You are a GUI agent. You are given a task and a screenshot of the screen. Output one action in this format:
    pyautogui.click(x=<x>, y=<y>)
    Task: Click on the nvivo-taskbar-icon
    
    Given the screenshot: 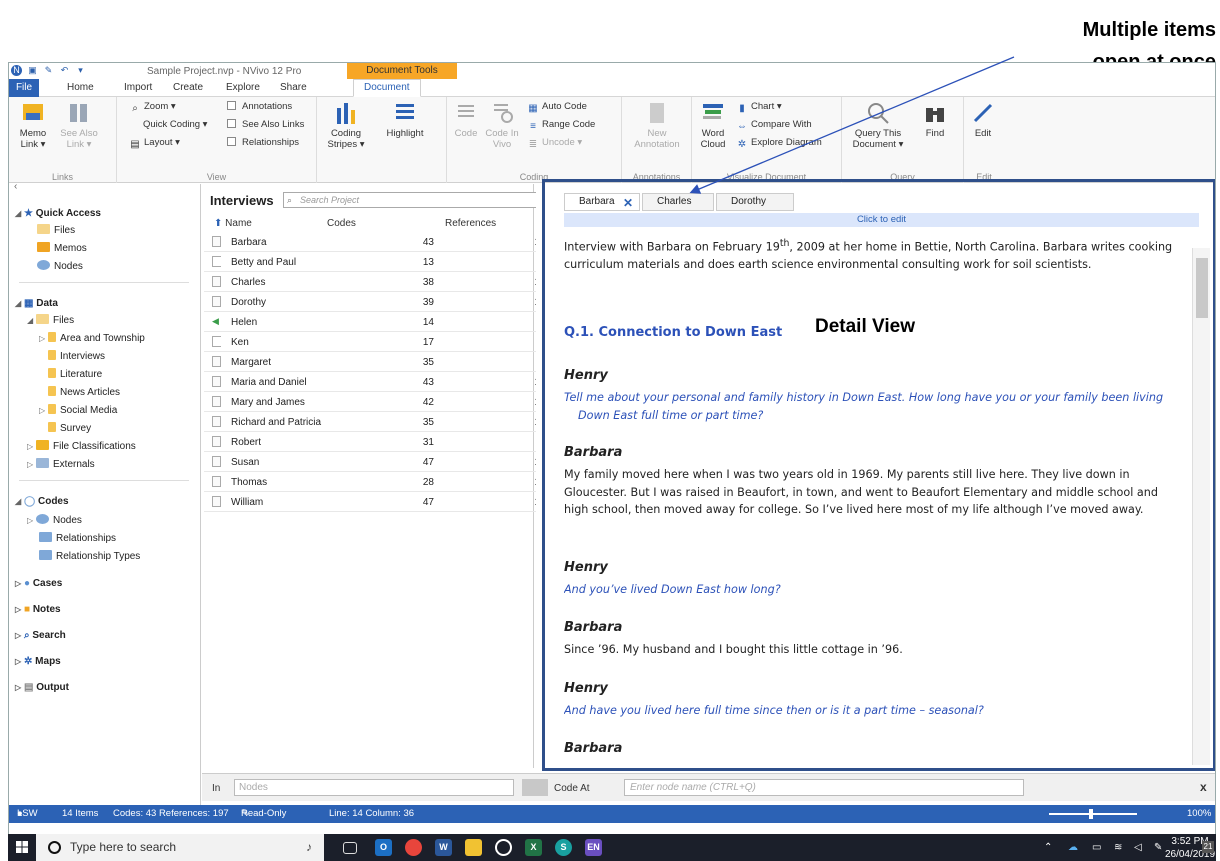 What is the action you would take?
    pyautogui.click(x=503, y=847)
    